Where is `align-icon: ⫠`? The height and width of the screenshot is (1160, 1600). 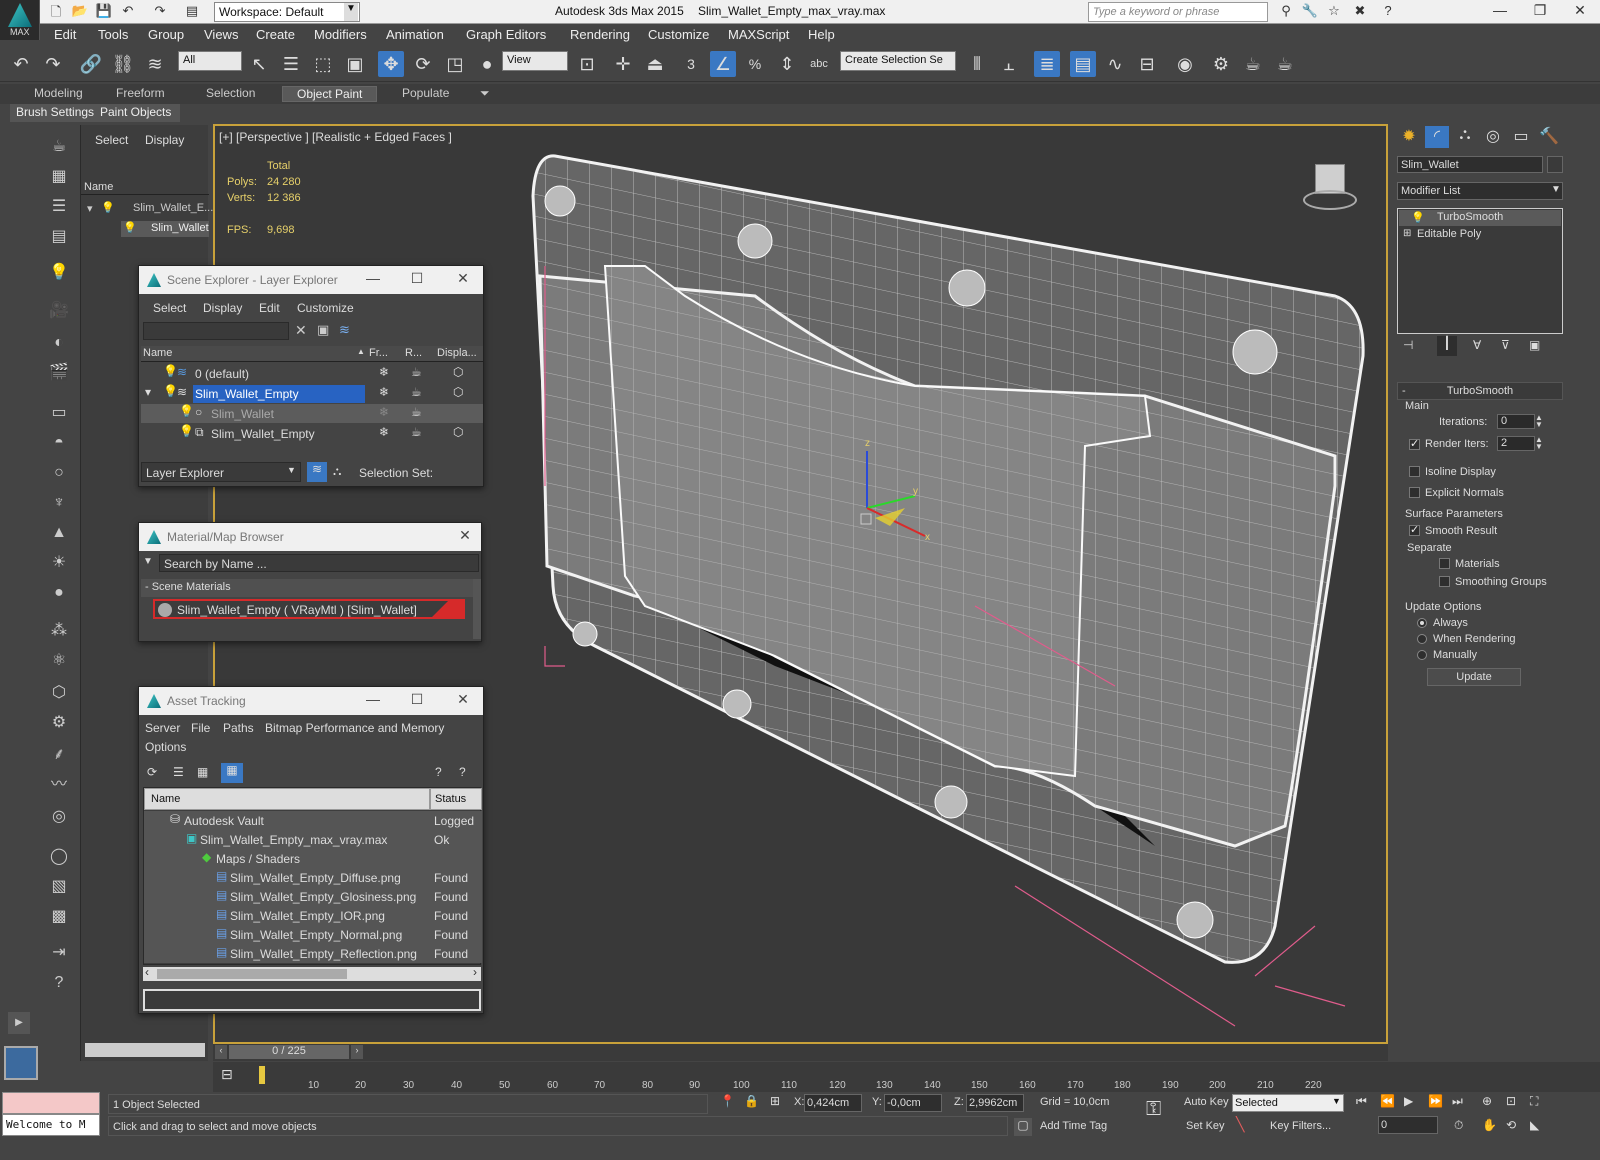 align-icon: ⫠ is located at coordinates (1009, 64).